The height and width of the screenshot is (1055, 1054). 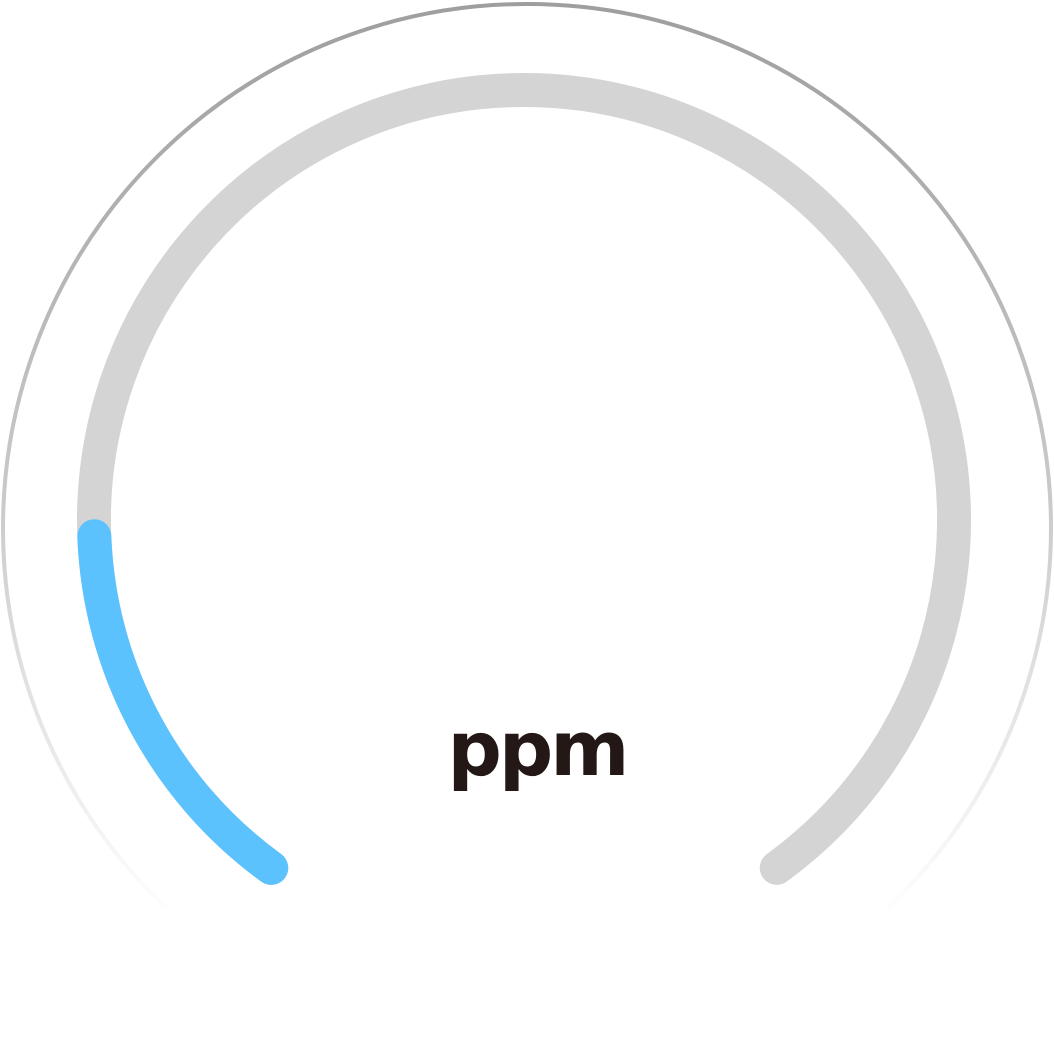 What do you see at coordinates (537, 748) in the screenshot?
I see `gauge-unit-label: ppm` at bounding box center [537, 748].